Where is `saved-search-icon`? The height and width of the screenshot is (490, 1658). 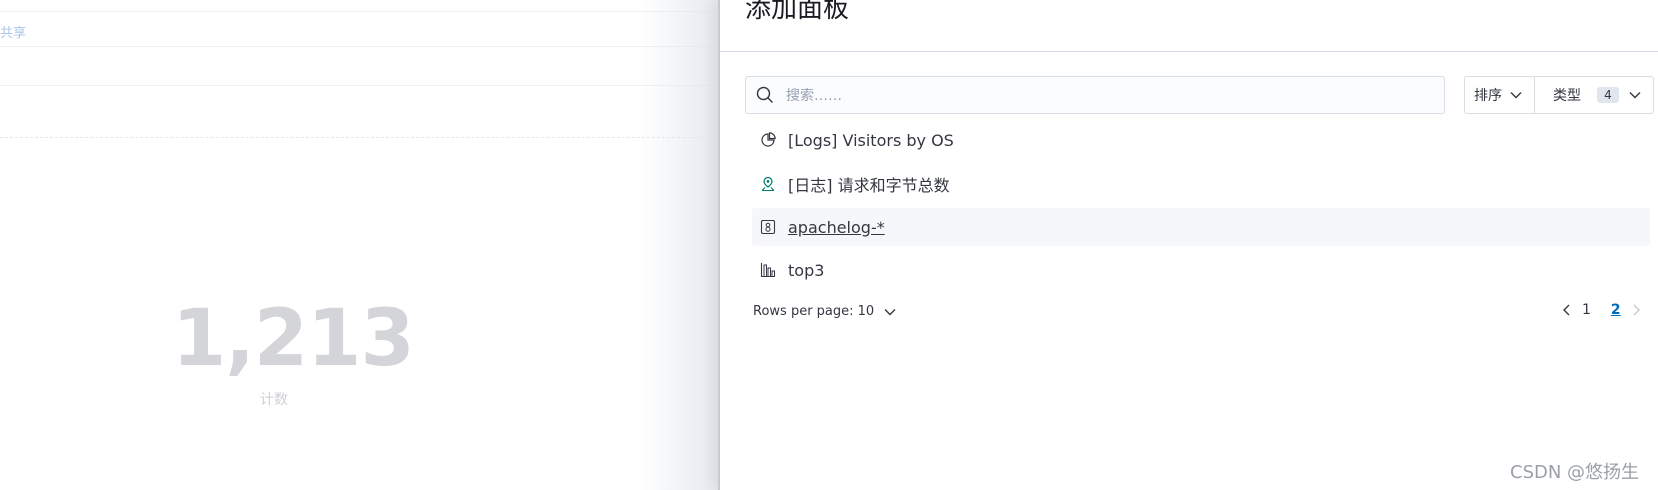 saved-search-icon is located at coordinates (768, 227).